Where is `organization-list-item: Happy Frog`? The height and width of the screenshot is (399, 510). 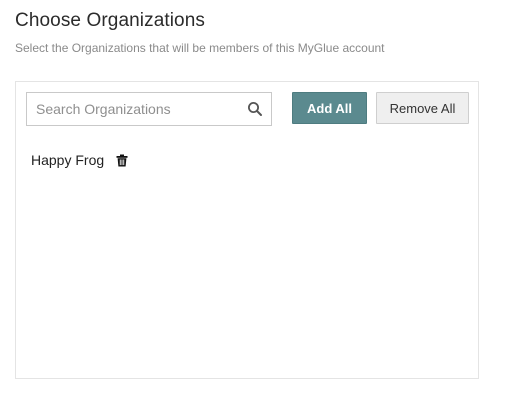
organization-list-item: Happy Frog is located at coordinates (79, 160).